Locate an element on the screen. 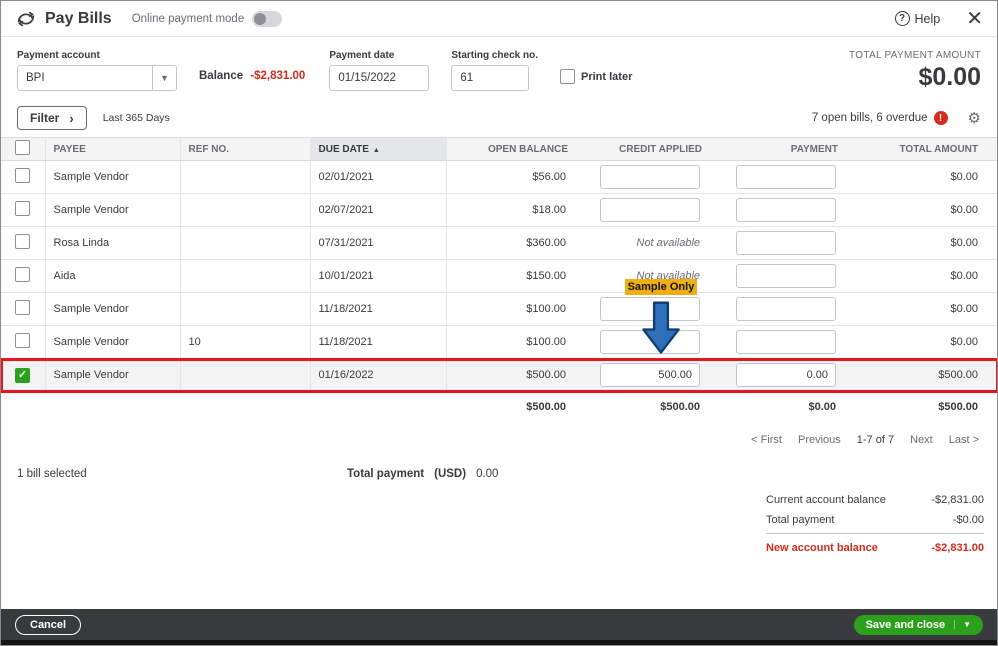 The width and height of the screenshot is (998, 646). pagination-previous: Previous is located at coordinates (819, 440).